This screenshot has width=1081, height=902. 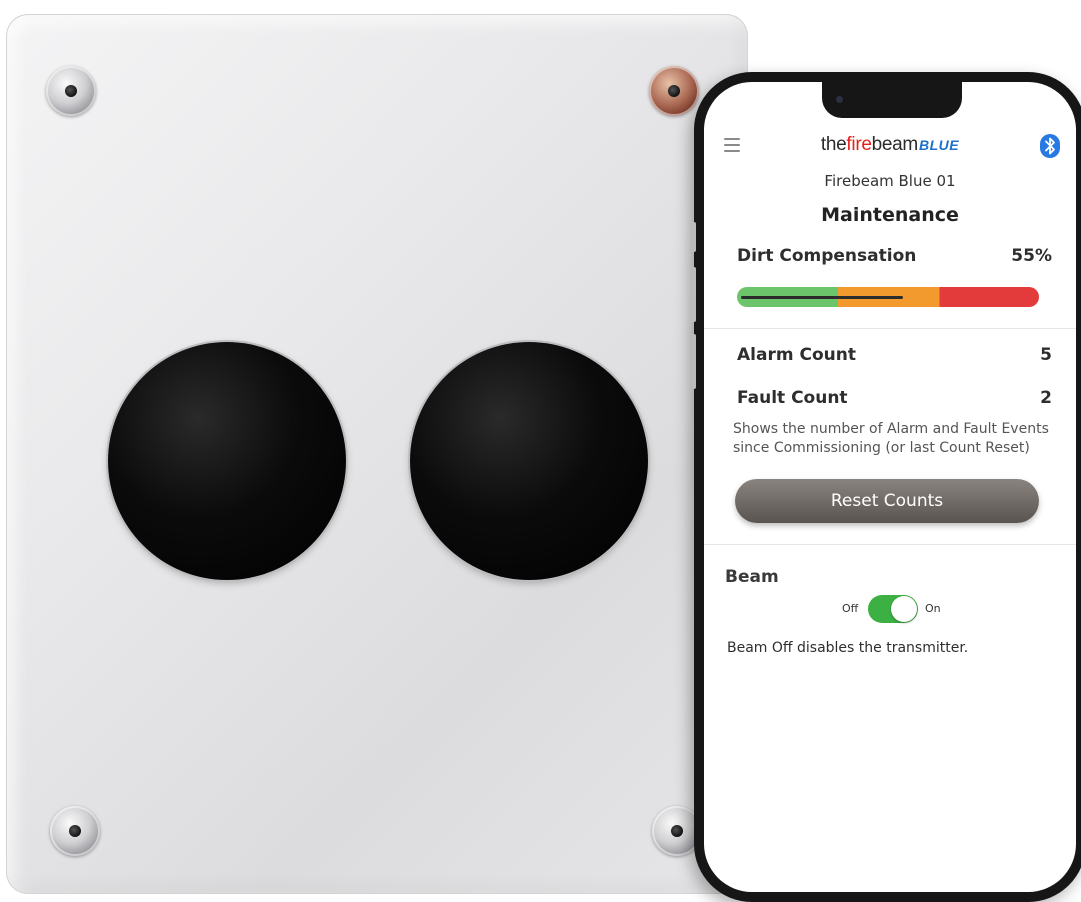 What do you see at coordinates (1050, 146) in the screenshot?
I see `bluetooth-icon` at bounding box center [1050, 146].